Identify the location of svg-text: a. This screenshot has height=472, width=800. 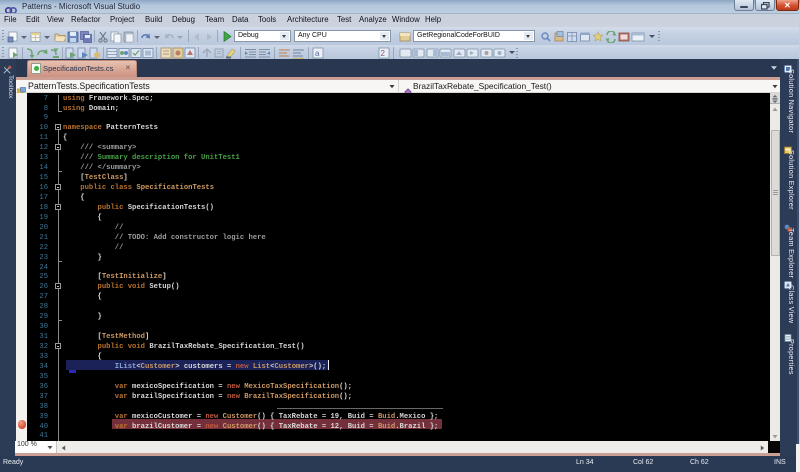
(317, 53).